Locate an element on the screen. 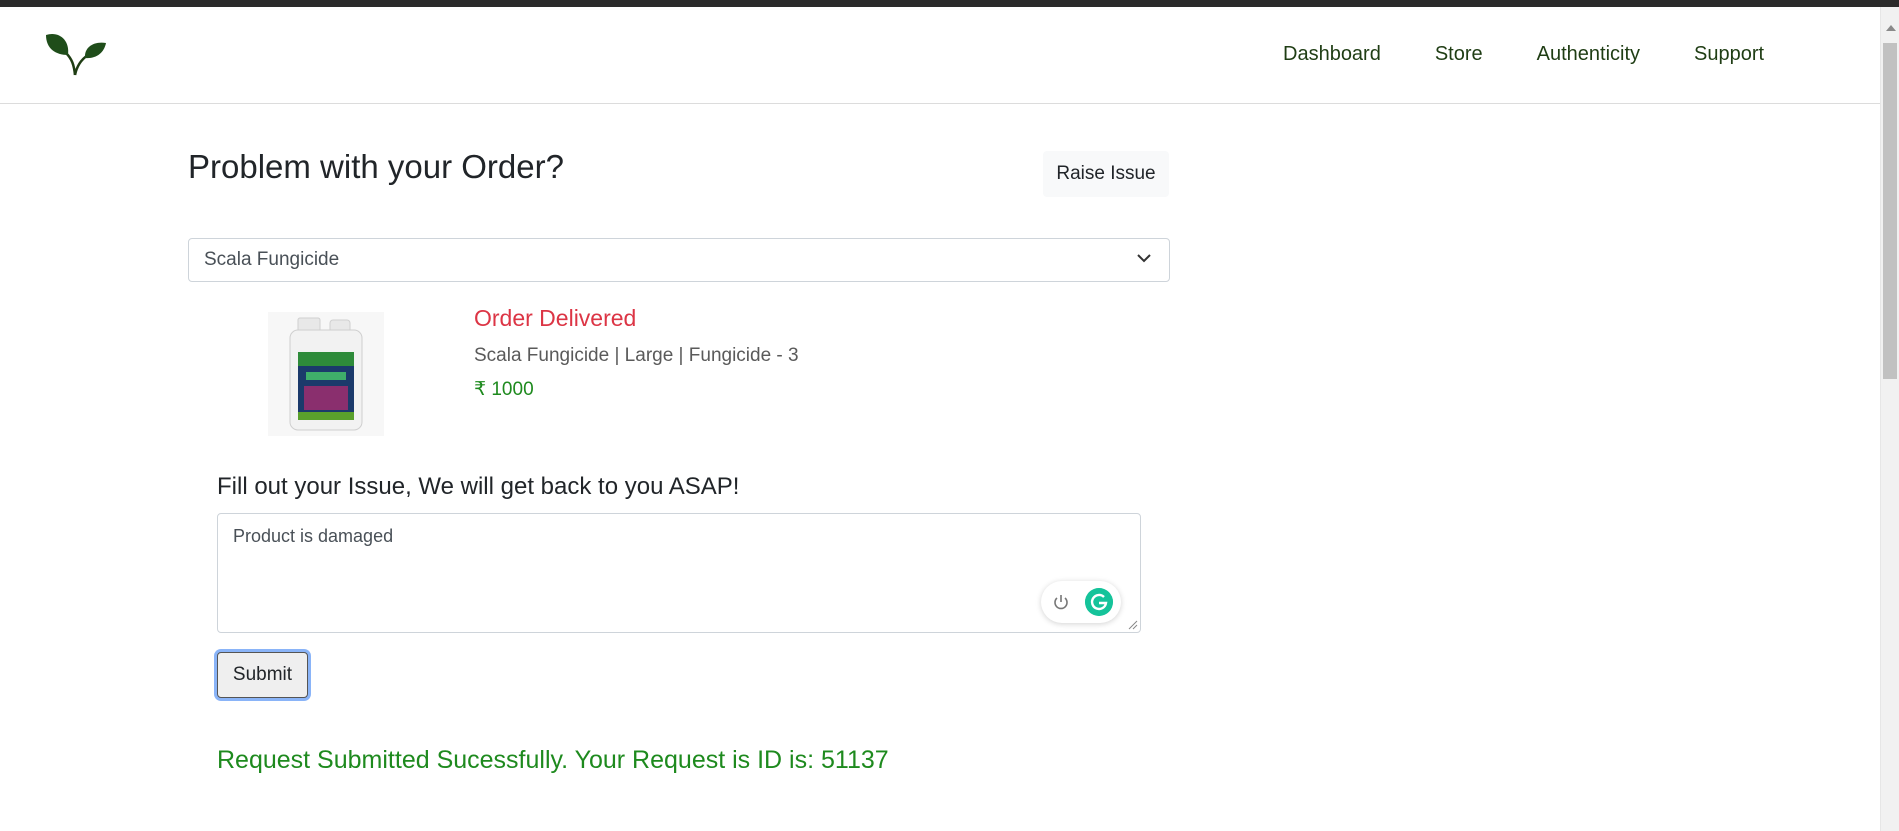 This screenshot has width=1899, height=831. grammarly-icon is located at coordinates (1099, 602).